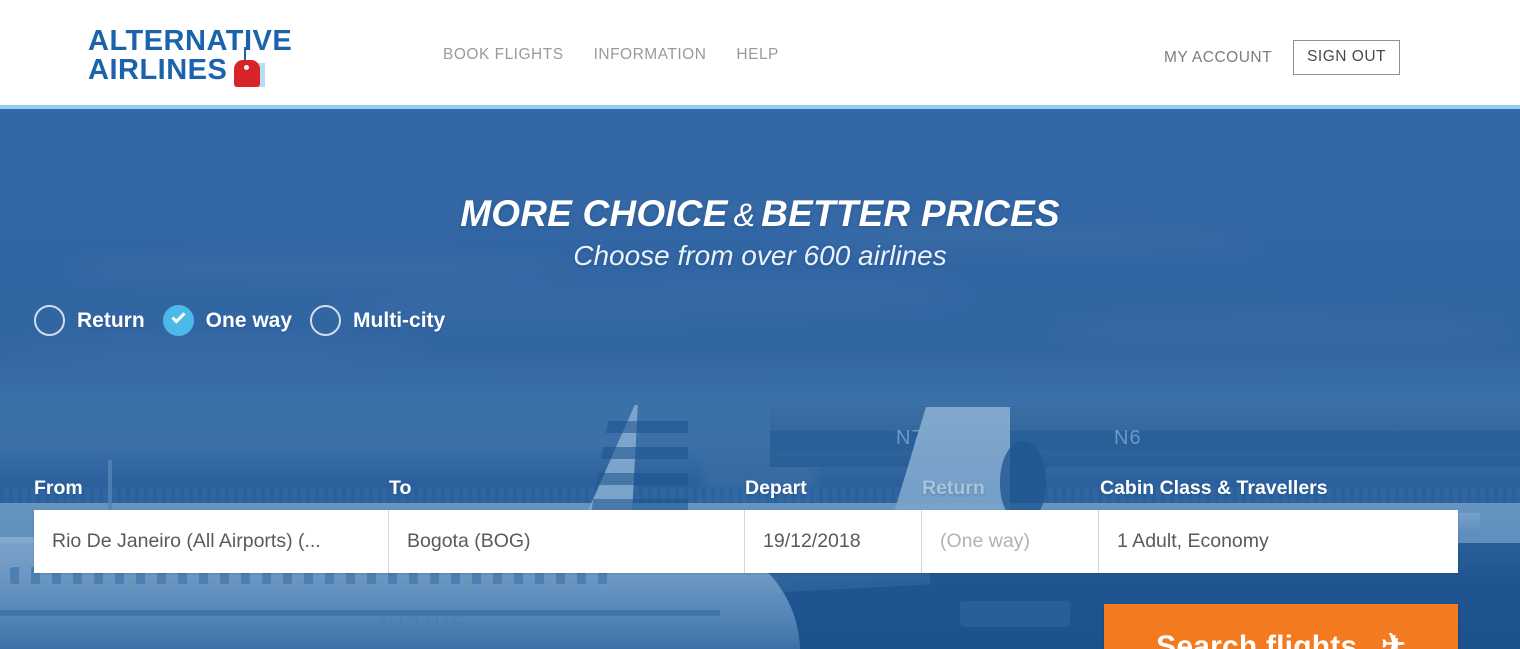 The width and height of the screenshot is (1520, 649). I want to click on search-flights-label: Search flights, so click(1257, 639).